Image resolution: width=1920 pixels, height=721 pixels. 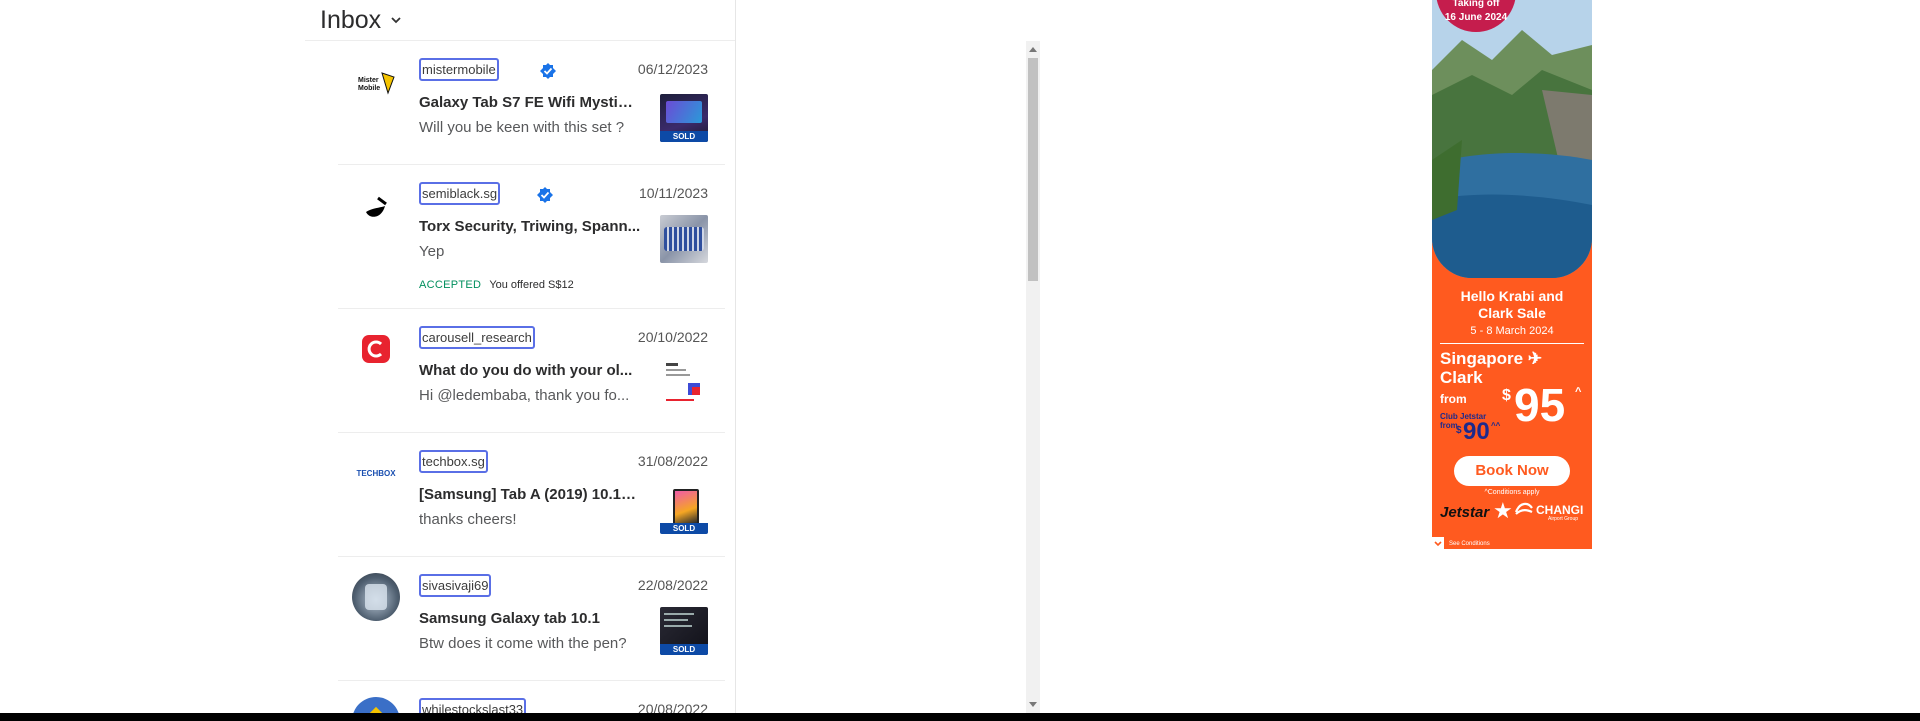 I want to click on avatar: Mister Mobile, so click(x=376, y=83).